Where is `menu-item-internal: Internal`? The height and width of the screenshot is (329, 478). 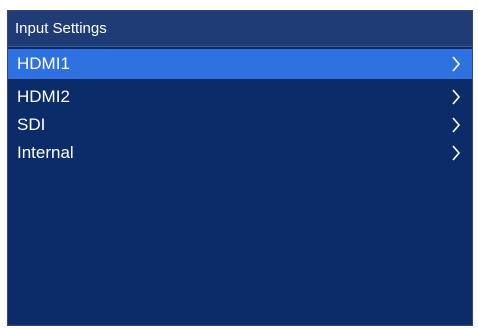
menu-item-internal: Internal is located at coordinates (240, 153).